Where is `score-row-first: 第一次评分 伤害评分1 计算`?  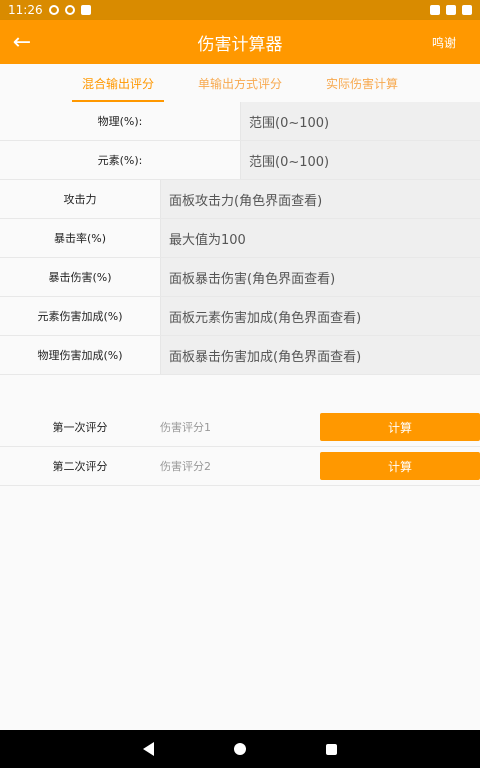
score-row-first: 第一次评分 伤害评分1 计算 is located at coordinates (240, 427).